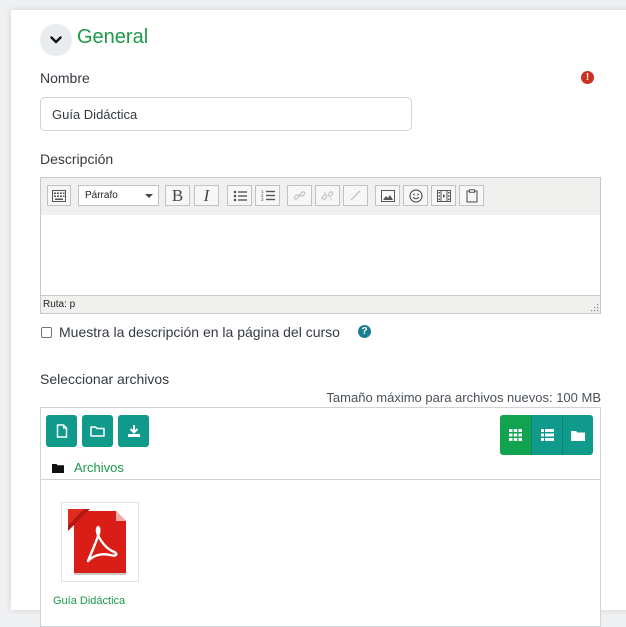 This screenshot has width=626, height=627. I want to click on collapse-section-button, so click(56, 40).